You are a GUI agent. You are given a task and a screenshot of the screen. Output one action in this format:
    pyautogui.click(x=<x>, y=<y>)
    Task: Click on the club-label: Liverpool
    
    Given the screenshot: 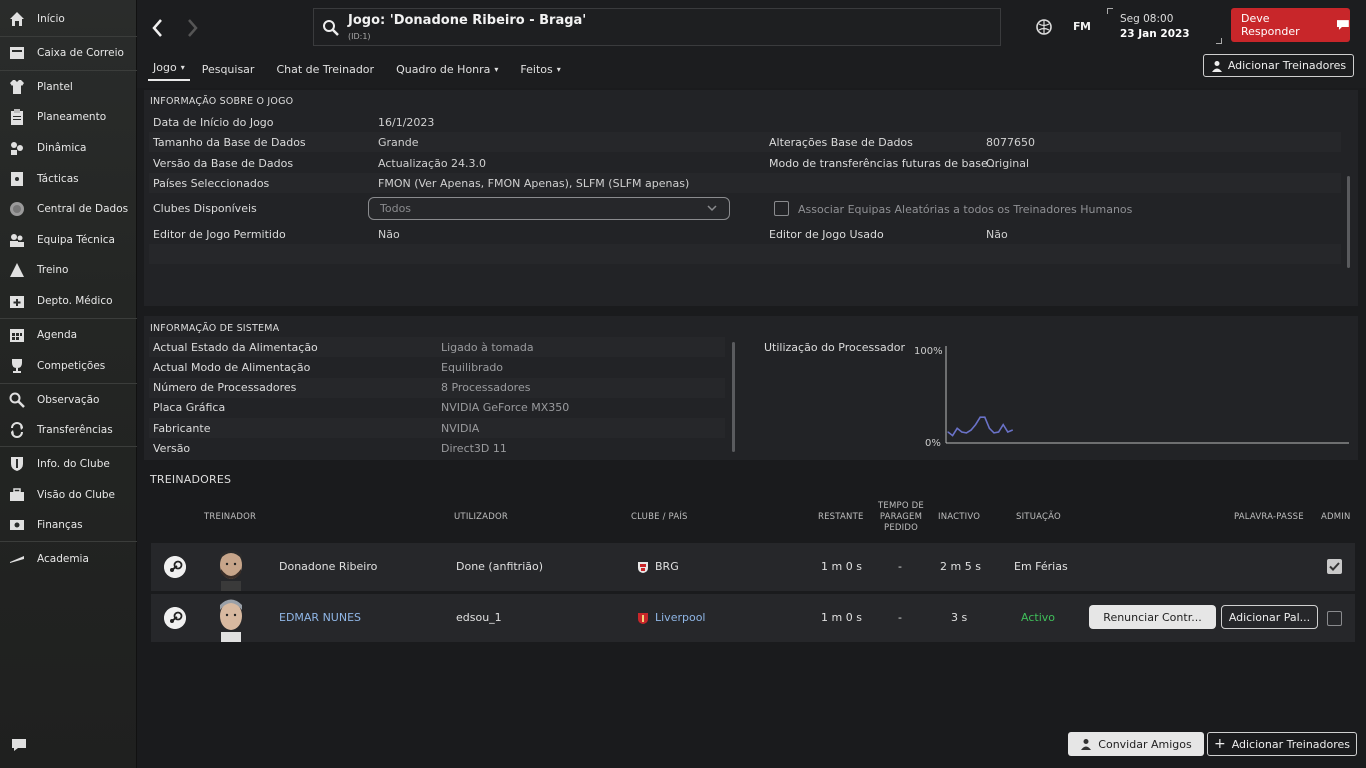 What is the action you would take?
    pyautogui.click(x=680, y=617)
    